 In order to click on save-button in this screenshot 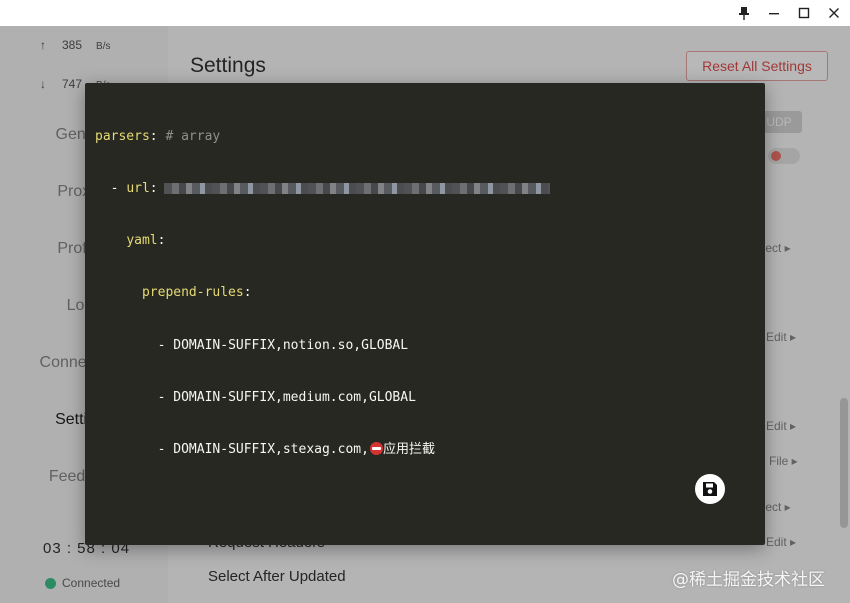, I will do `click(710, 489)`.